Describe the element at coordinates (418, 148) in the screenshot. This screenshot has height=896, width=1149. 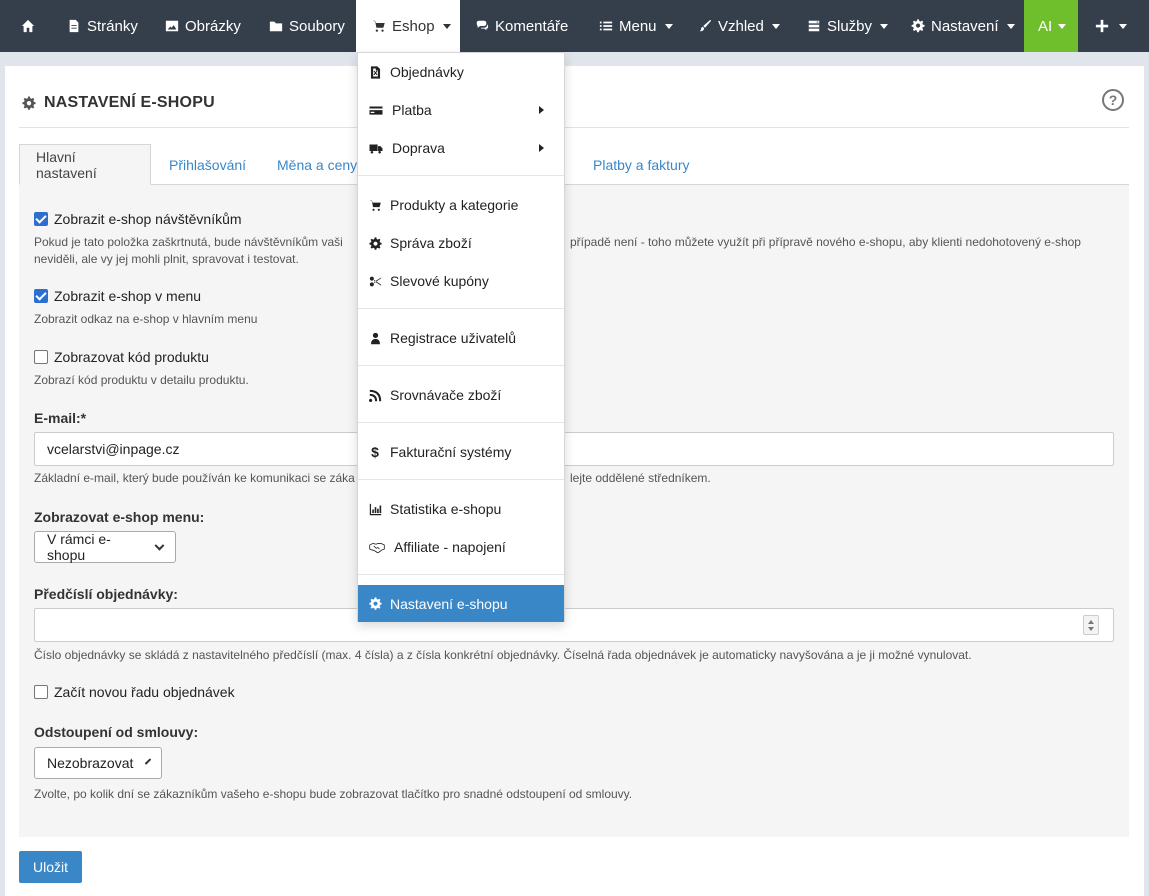
I see `dd-doprava-label: Doprava` at that location.